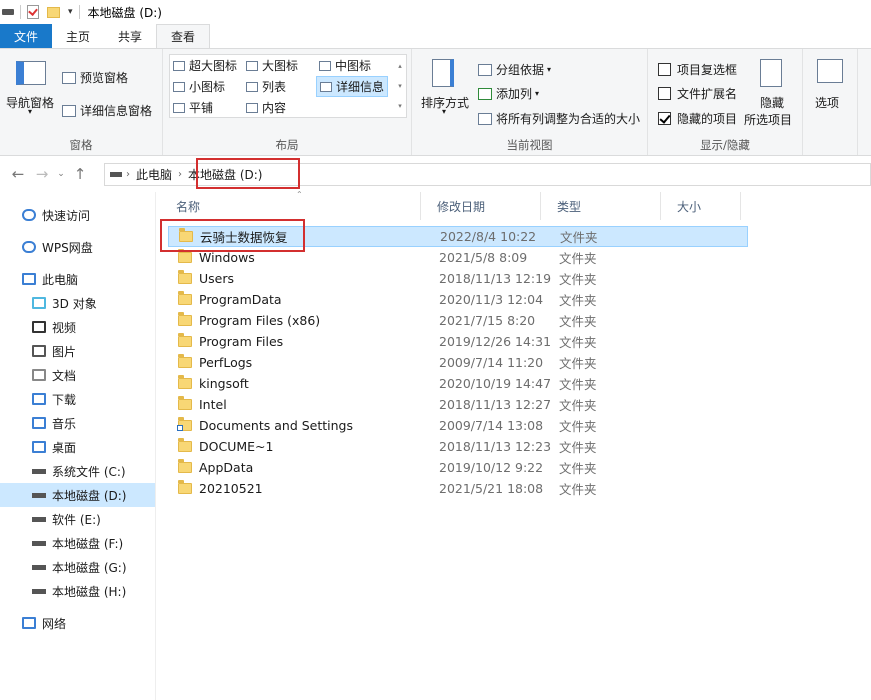 This screenshot has width=871, height=700. What do you see at coordinates (179, 65) in the screenshot?
I see `large-icons-icon` at bounding box center [179, 65].